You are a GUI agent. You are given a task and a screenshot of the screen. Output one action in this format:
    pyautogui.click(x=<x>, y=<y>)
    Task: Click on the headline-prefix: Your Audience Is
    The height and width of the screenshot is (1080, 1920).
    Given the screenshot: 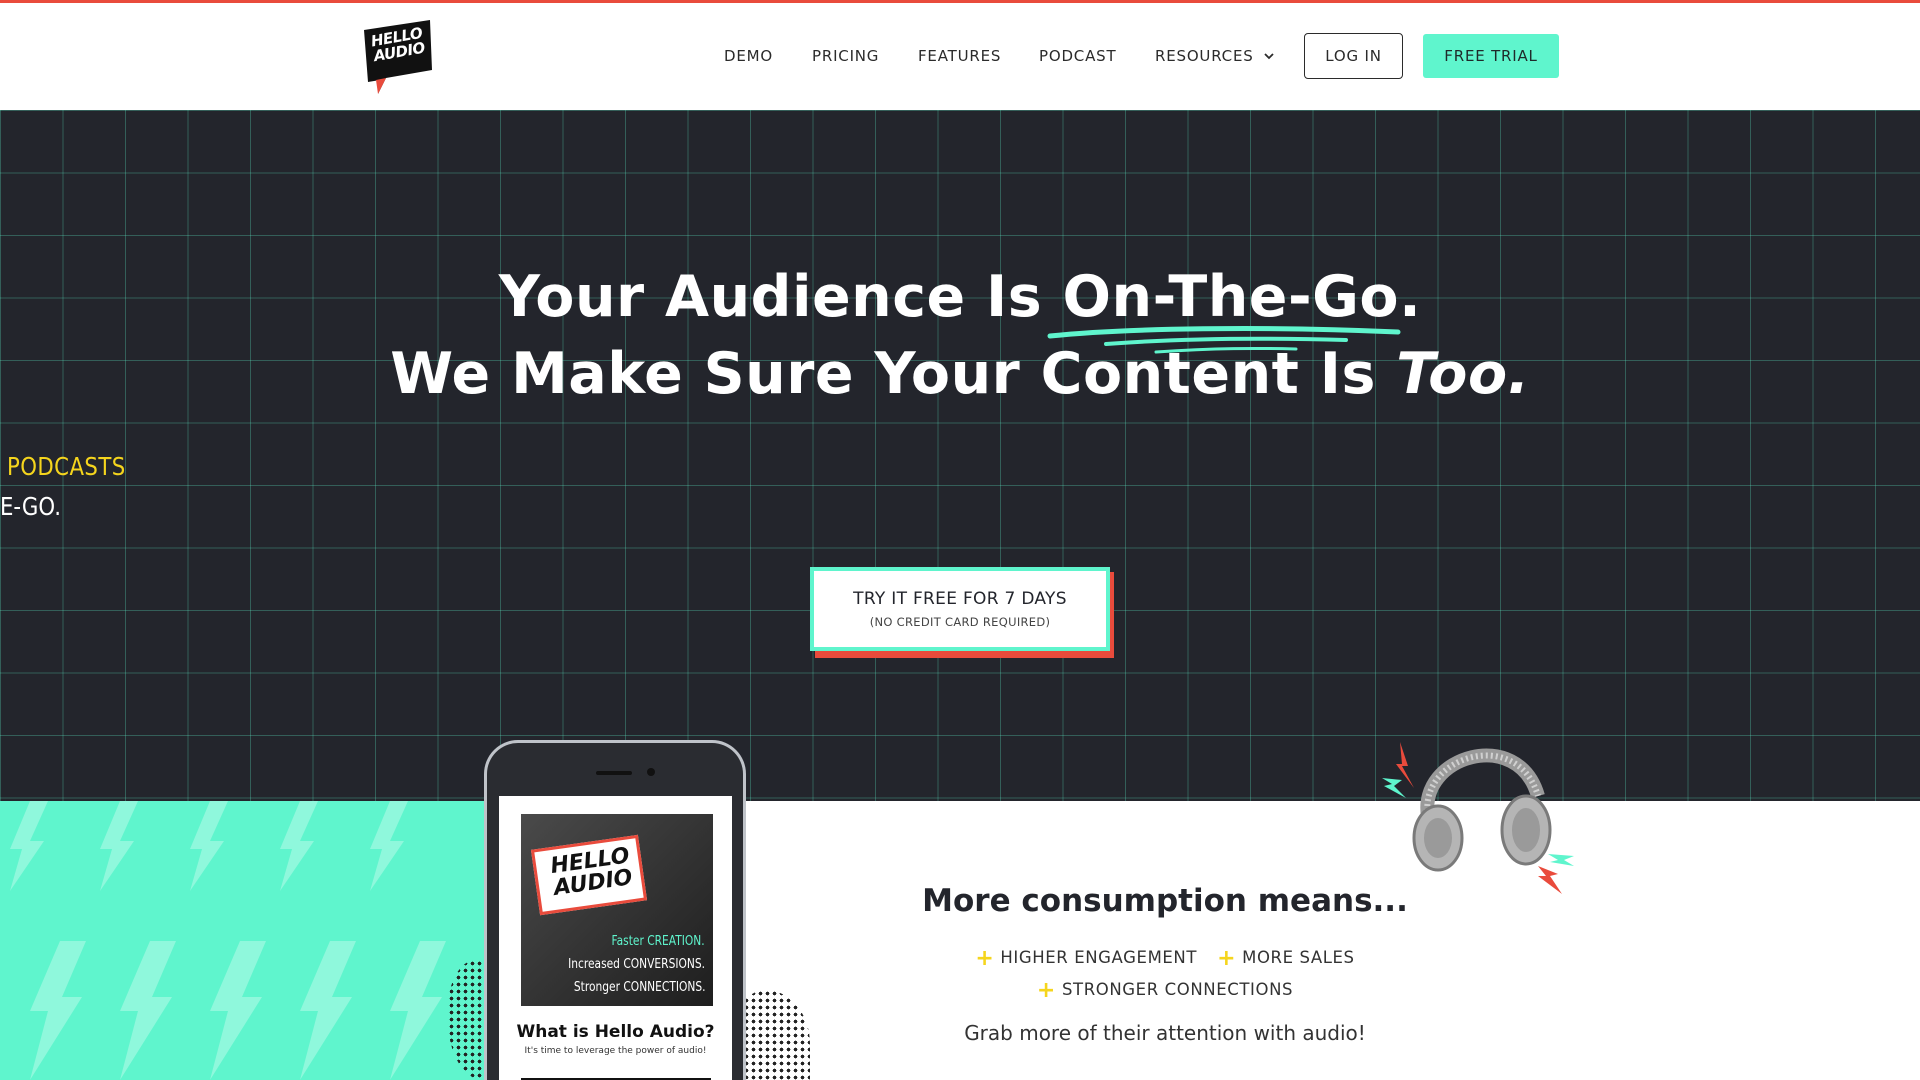 What is the action you would take?
    pyautogui.click(x=780, y=297)
    